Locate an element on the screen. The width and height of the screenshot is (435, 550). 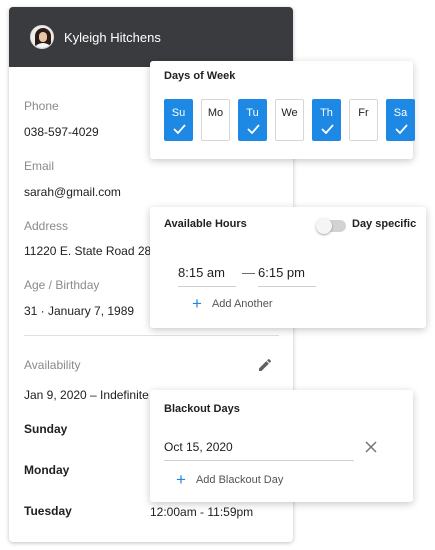
add-another-button: + Add Another is located at coordinates (232, 303).